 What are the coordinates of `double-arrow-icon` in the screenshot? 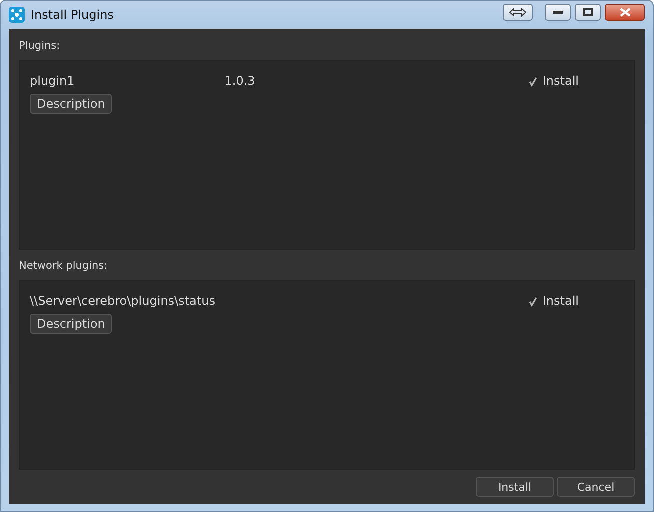 It's located at (518, 12).